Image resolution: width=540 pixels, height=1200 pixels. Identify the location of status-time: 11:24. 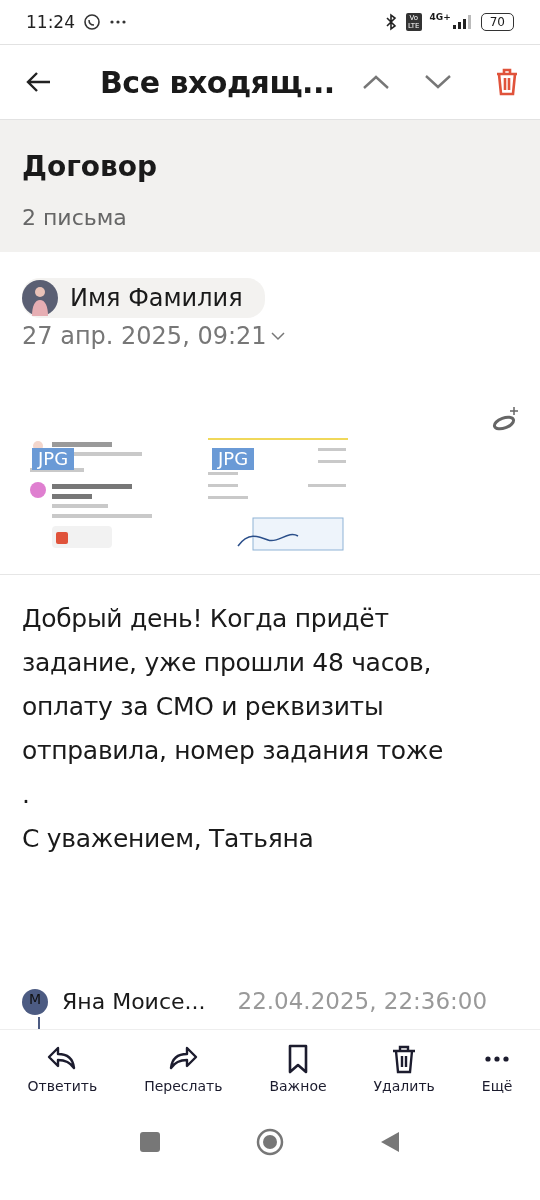
(50, 22).